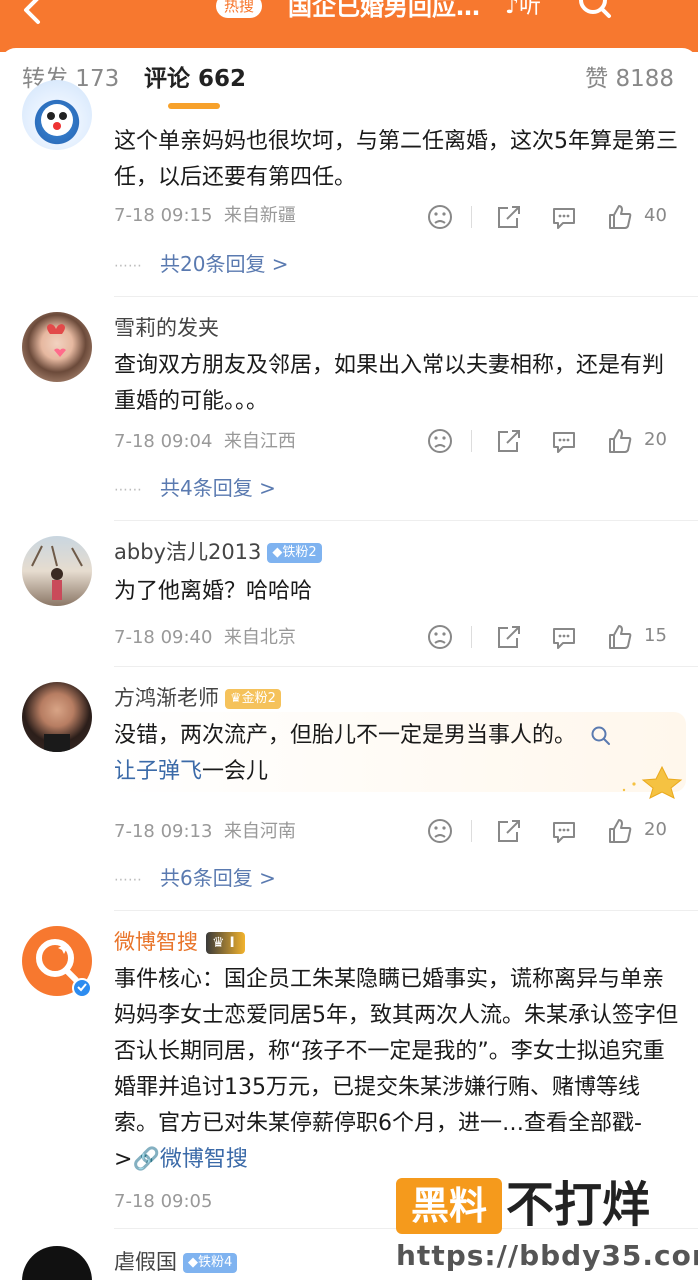 This screenshot has width=698, height=1280. Describe the element at coordinates (259, 831) in the screenshot. I see `comment-location: 来自河南` at that location.